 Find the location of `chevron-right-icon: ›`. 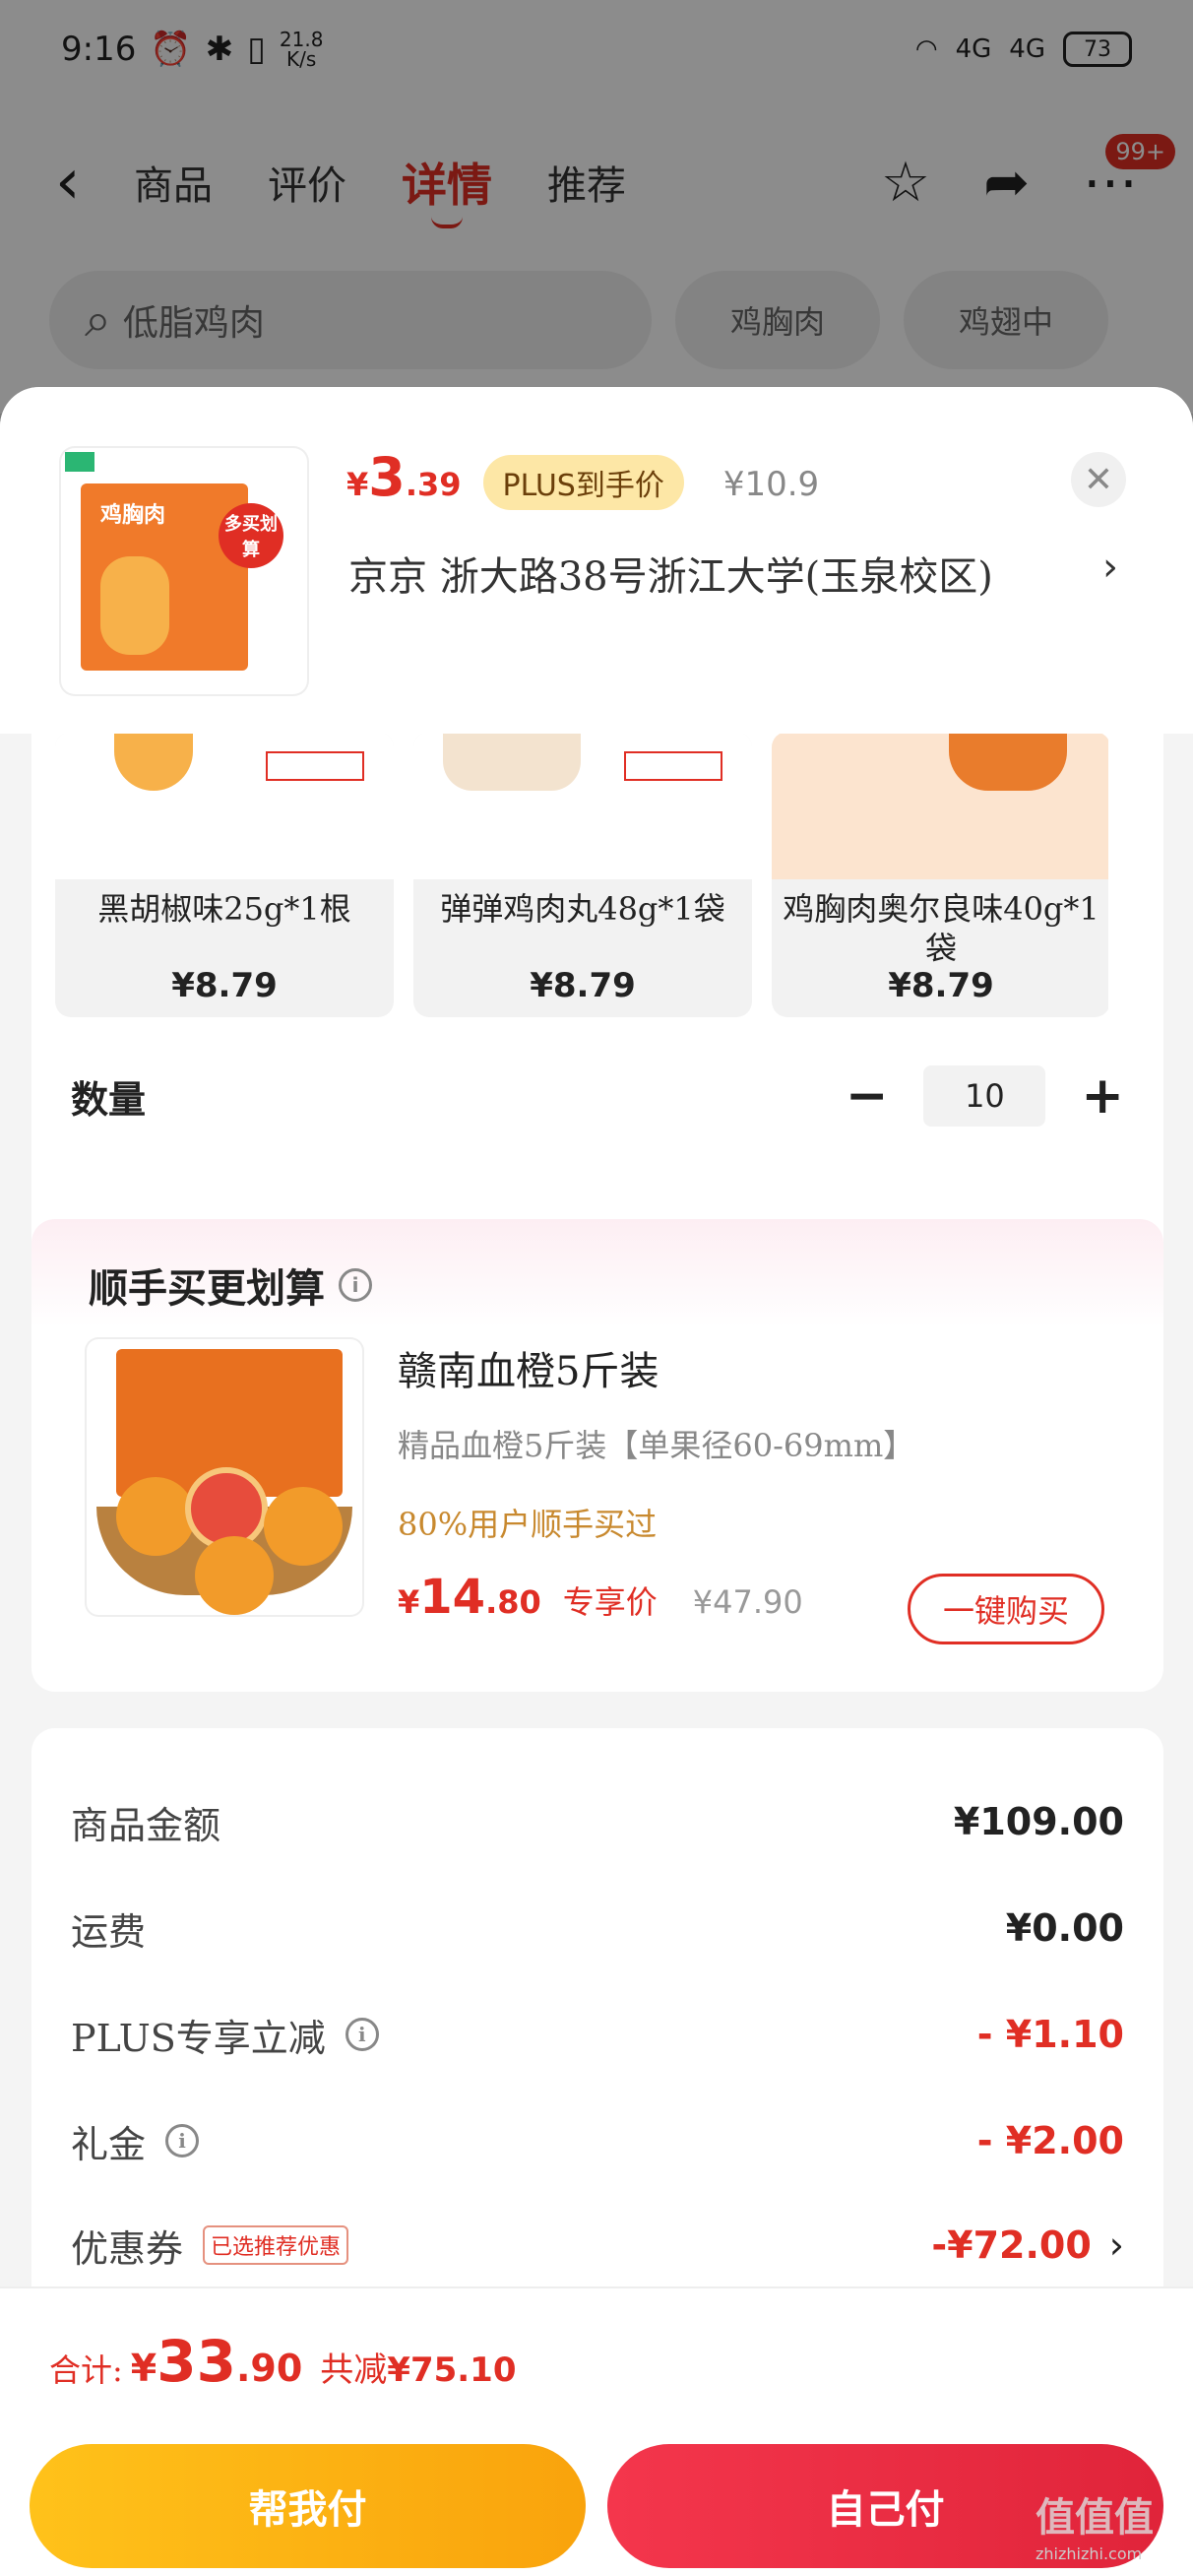

chevron-right-icon: › is located at coordinates (1116, 2245).